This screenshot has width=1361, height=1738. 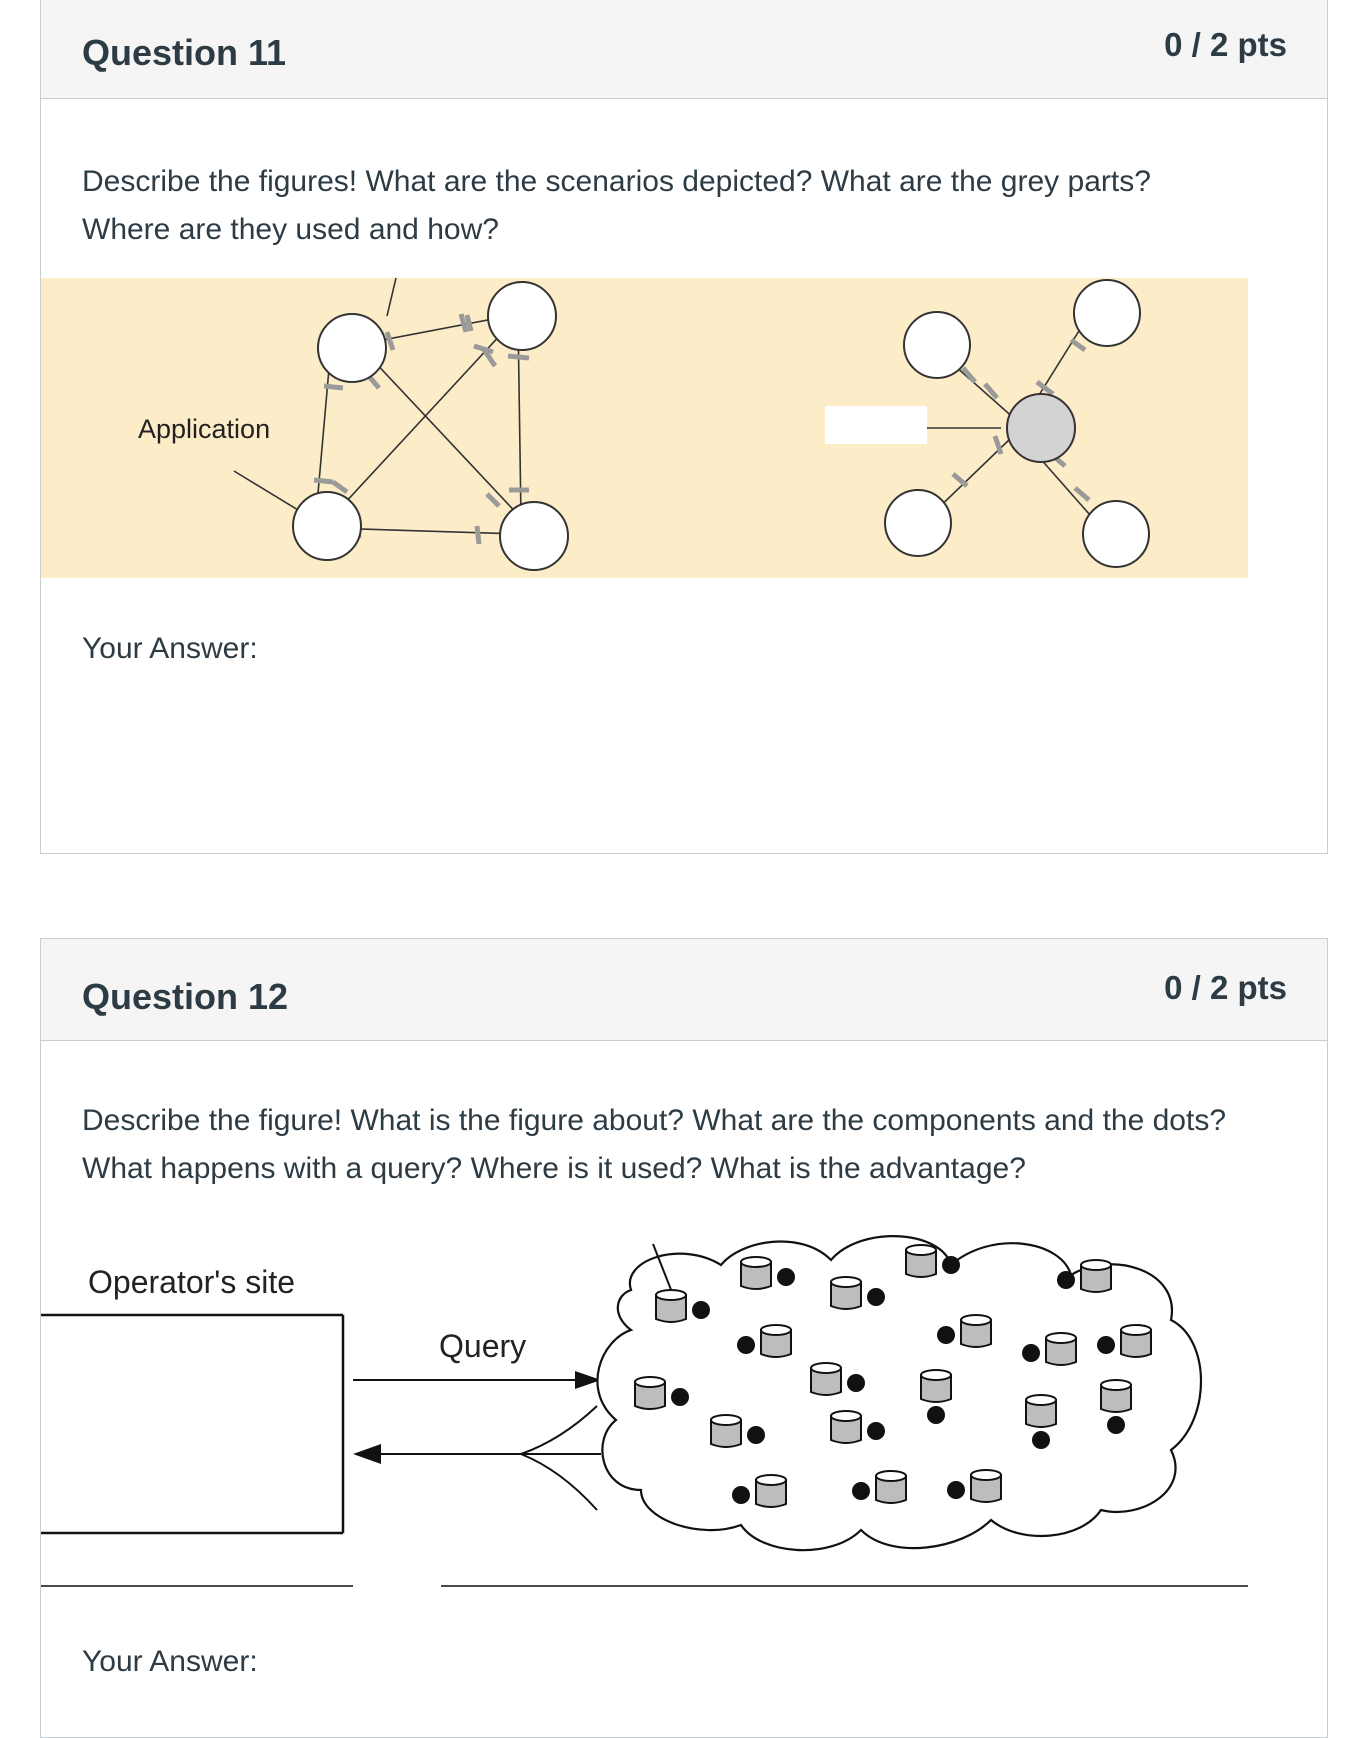 What do you see at coordinates (684, 990) in the screenshot?
I see `question-12-header: Question 12 0 / 2 pts` at bounding box center [684, 990].